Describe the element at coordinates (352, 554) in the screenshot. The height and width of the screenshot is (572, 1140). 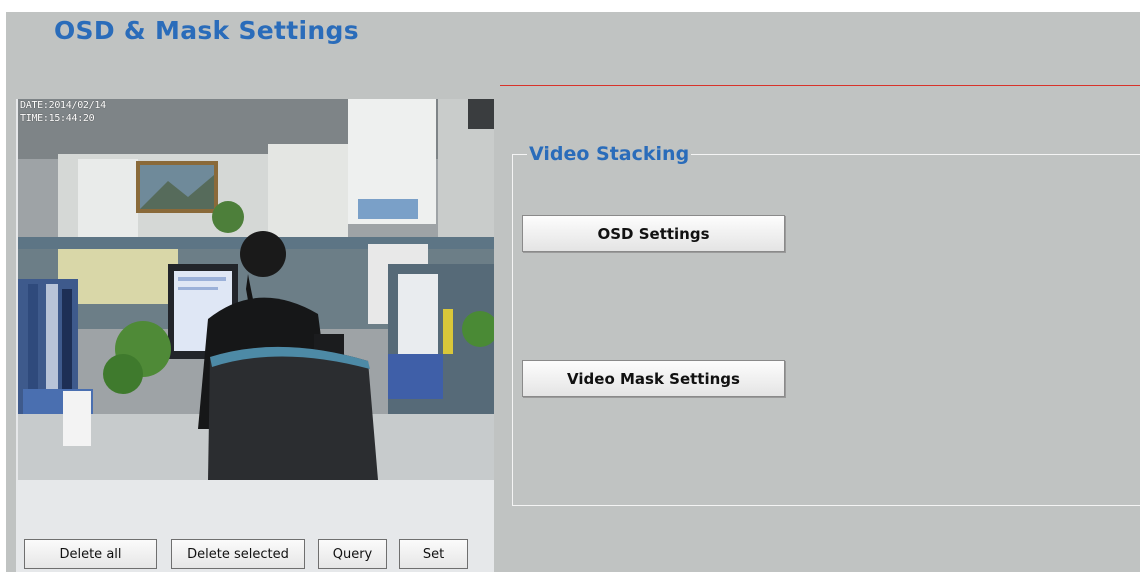
I see `query-button: Query` at that location.